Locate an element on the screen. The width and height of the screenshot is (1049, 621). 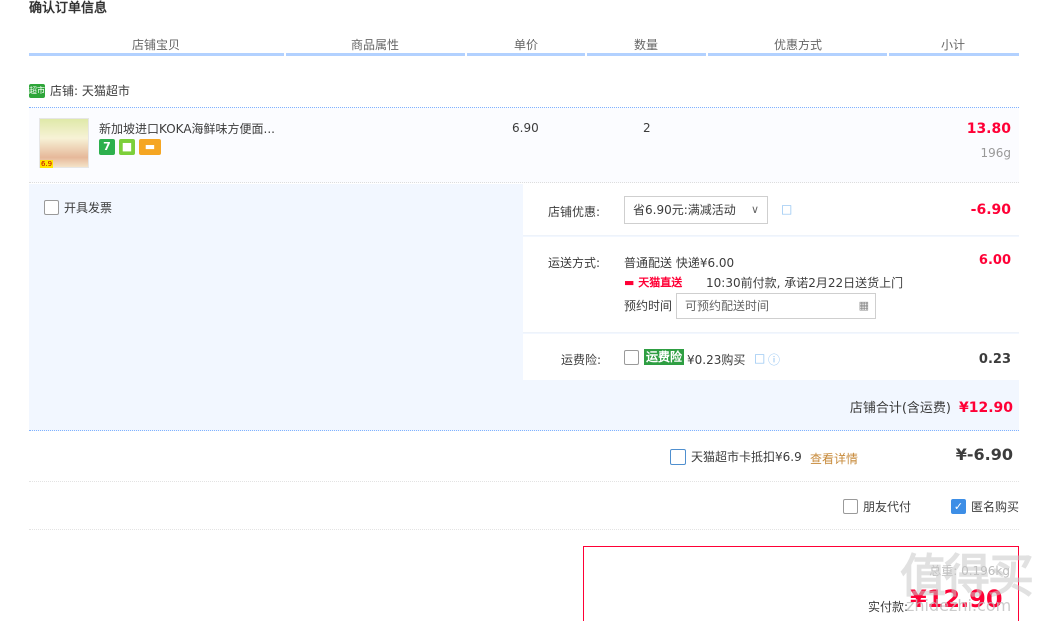
view-details-link: 查看详情 is located at coordinates (834, 458).